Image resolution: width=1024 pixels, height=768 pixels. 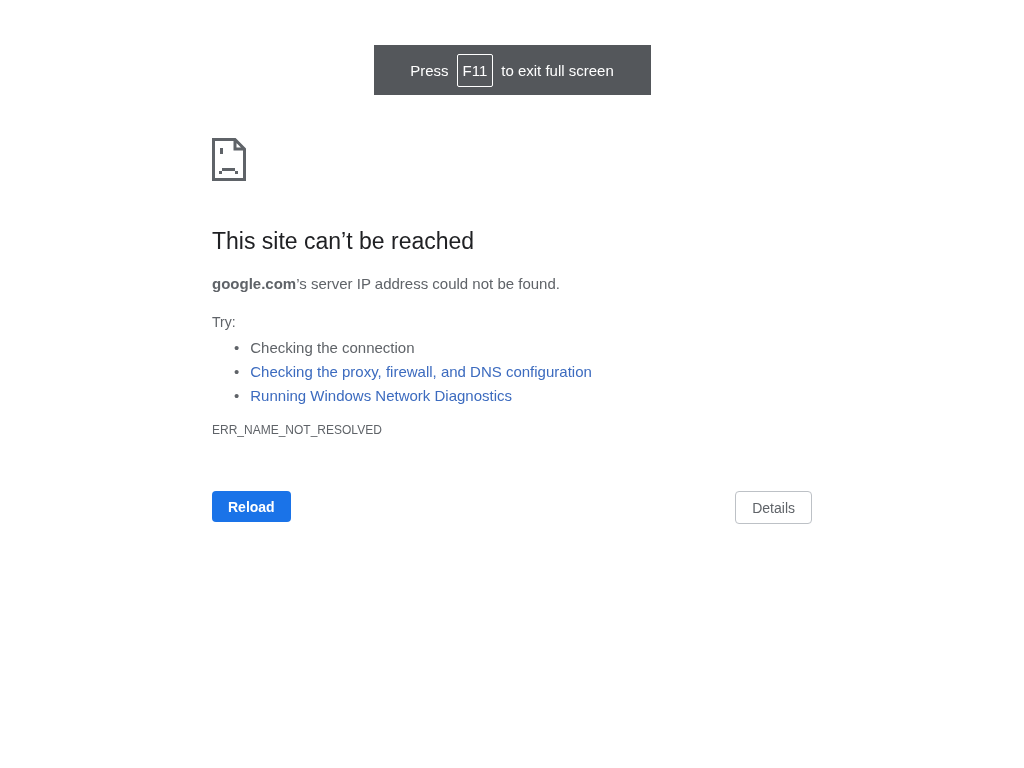 I want to click on suggestion-text: Checking the connection, so click(x=332, y=348).